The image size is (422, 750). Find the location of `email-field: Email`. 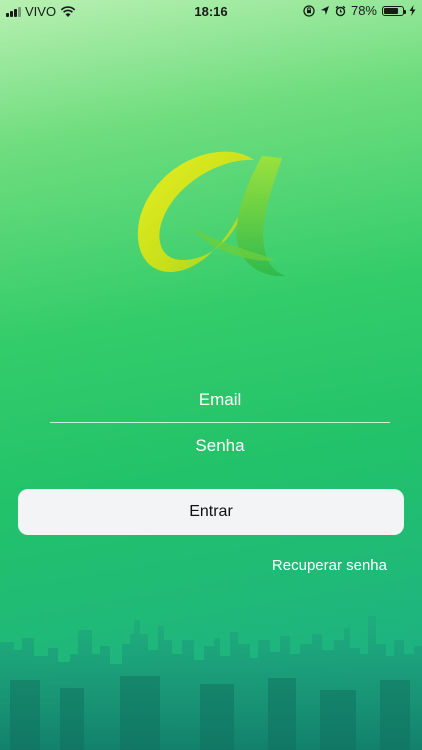

email-field: Email is located at coordinates (220, 406).